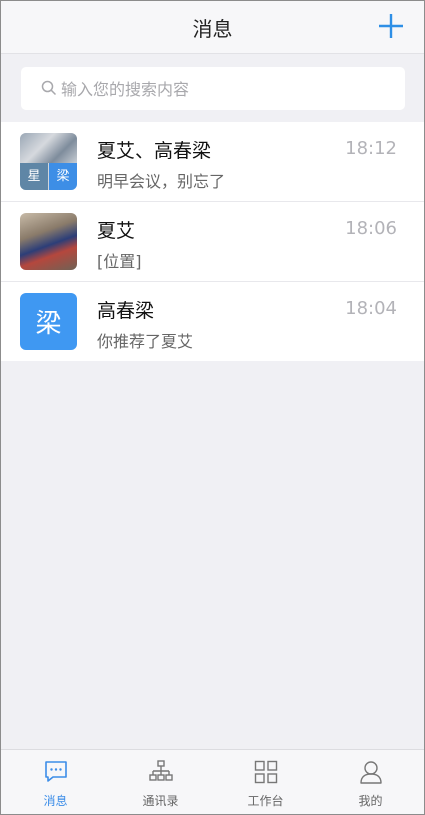 The height and width of the screenshot is (815, 425). I want to click on conversation-time: 18:12, so click(371, 148).